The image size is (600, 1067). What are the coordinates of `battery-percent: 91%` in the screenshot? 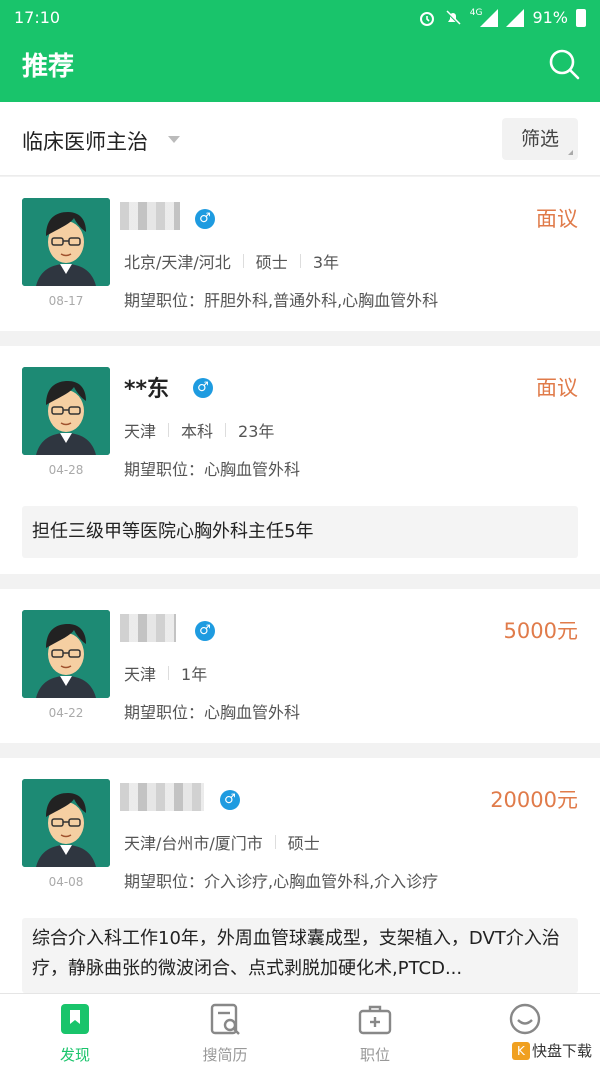 It's located at (550, 17).